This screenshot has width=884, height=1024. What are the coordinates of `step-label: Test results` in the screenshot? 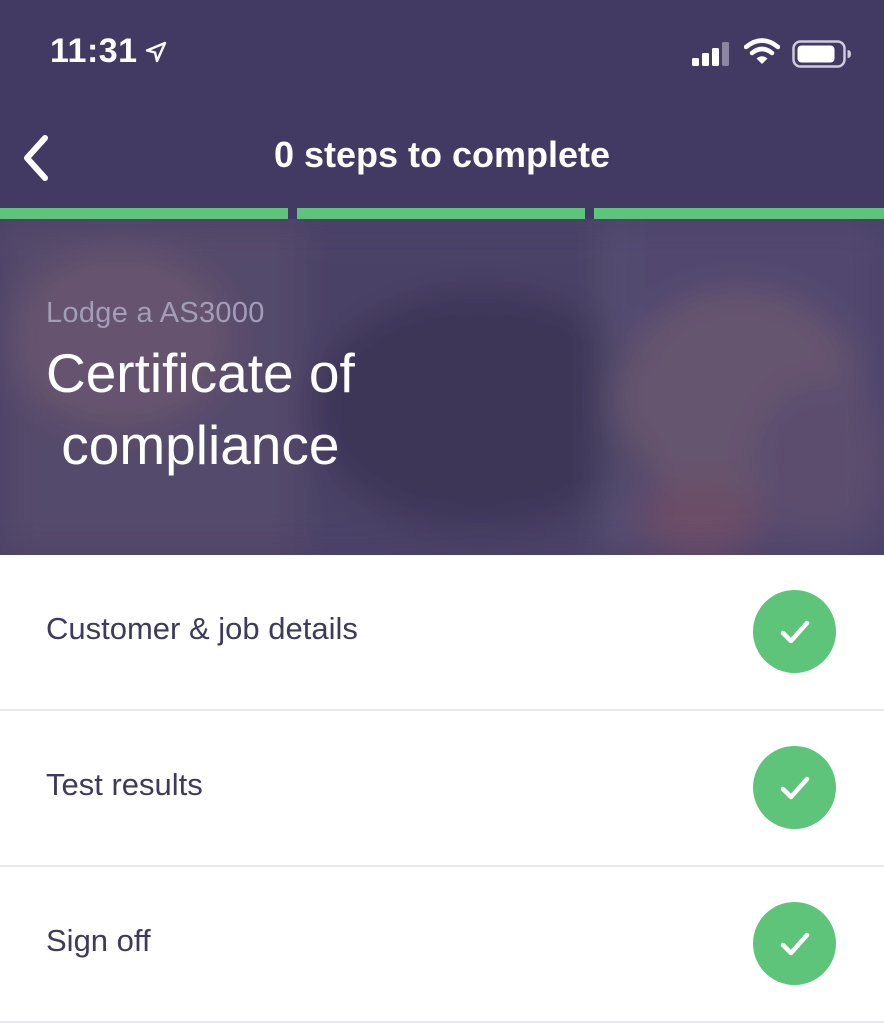 It's located at (124, 784).